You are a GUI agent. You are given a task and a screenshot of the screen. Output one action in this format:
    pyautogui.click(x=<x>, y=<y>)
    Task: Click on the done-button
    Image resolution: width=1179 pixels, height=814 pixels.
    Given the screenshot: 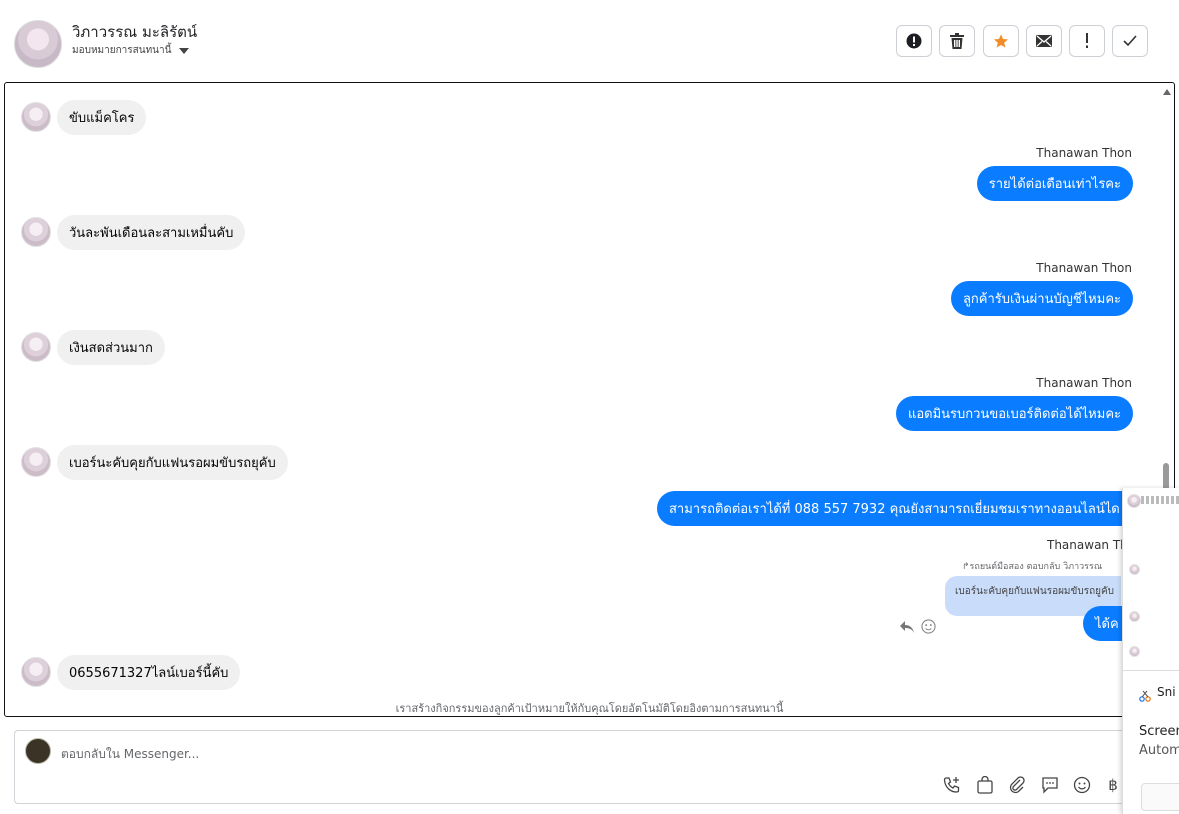 What is the action you would take?
    pyautogui.click(x=1130, y=41)
    